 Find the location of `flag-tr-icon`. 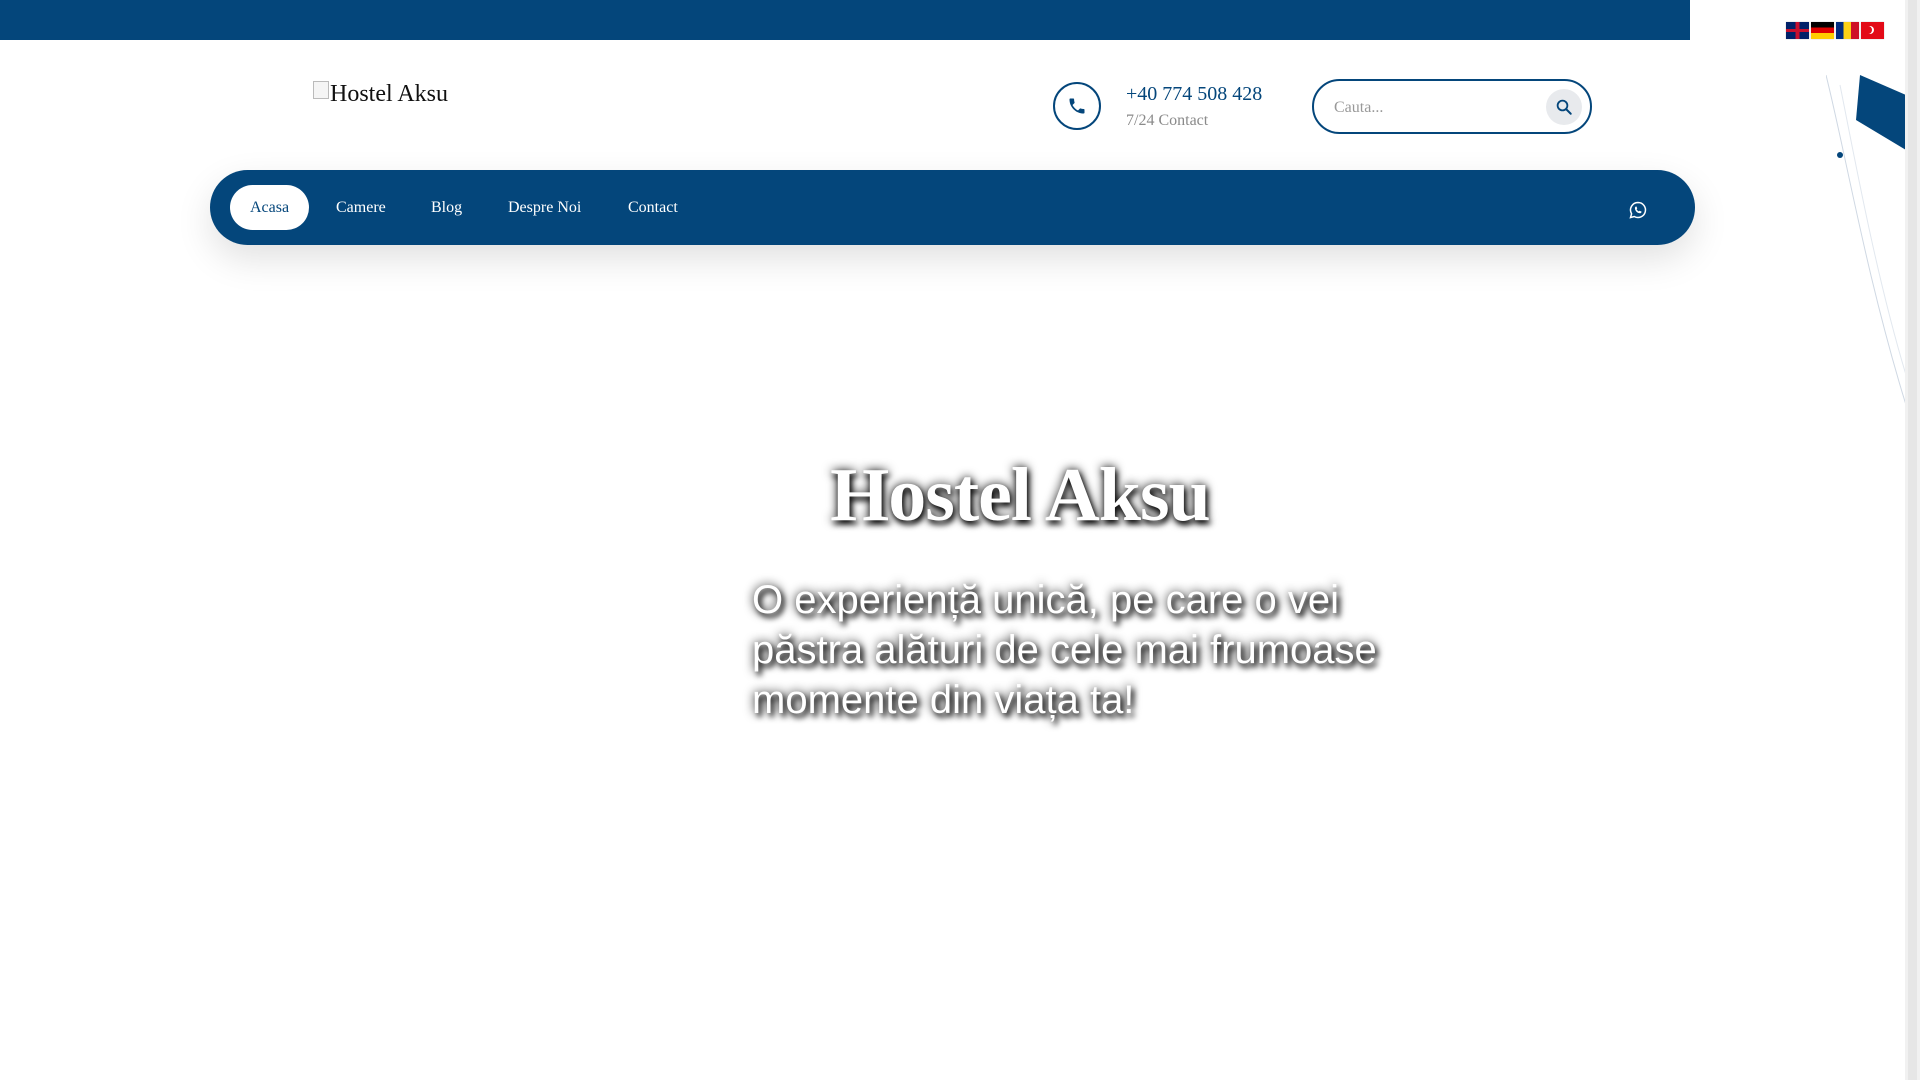

flag-tr-icon is located at coordinates (1872, 30).